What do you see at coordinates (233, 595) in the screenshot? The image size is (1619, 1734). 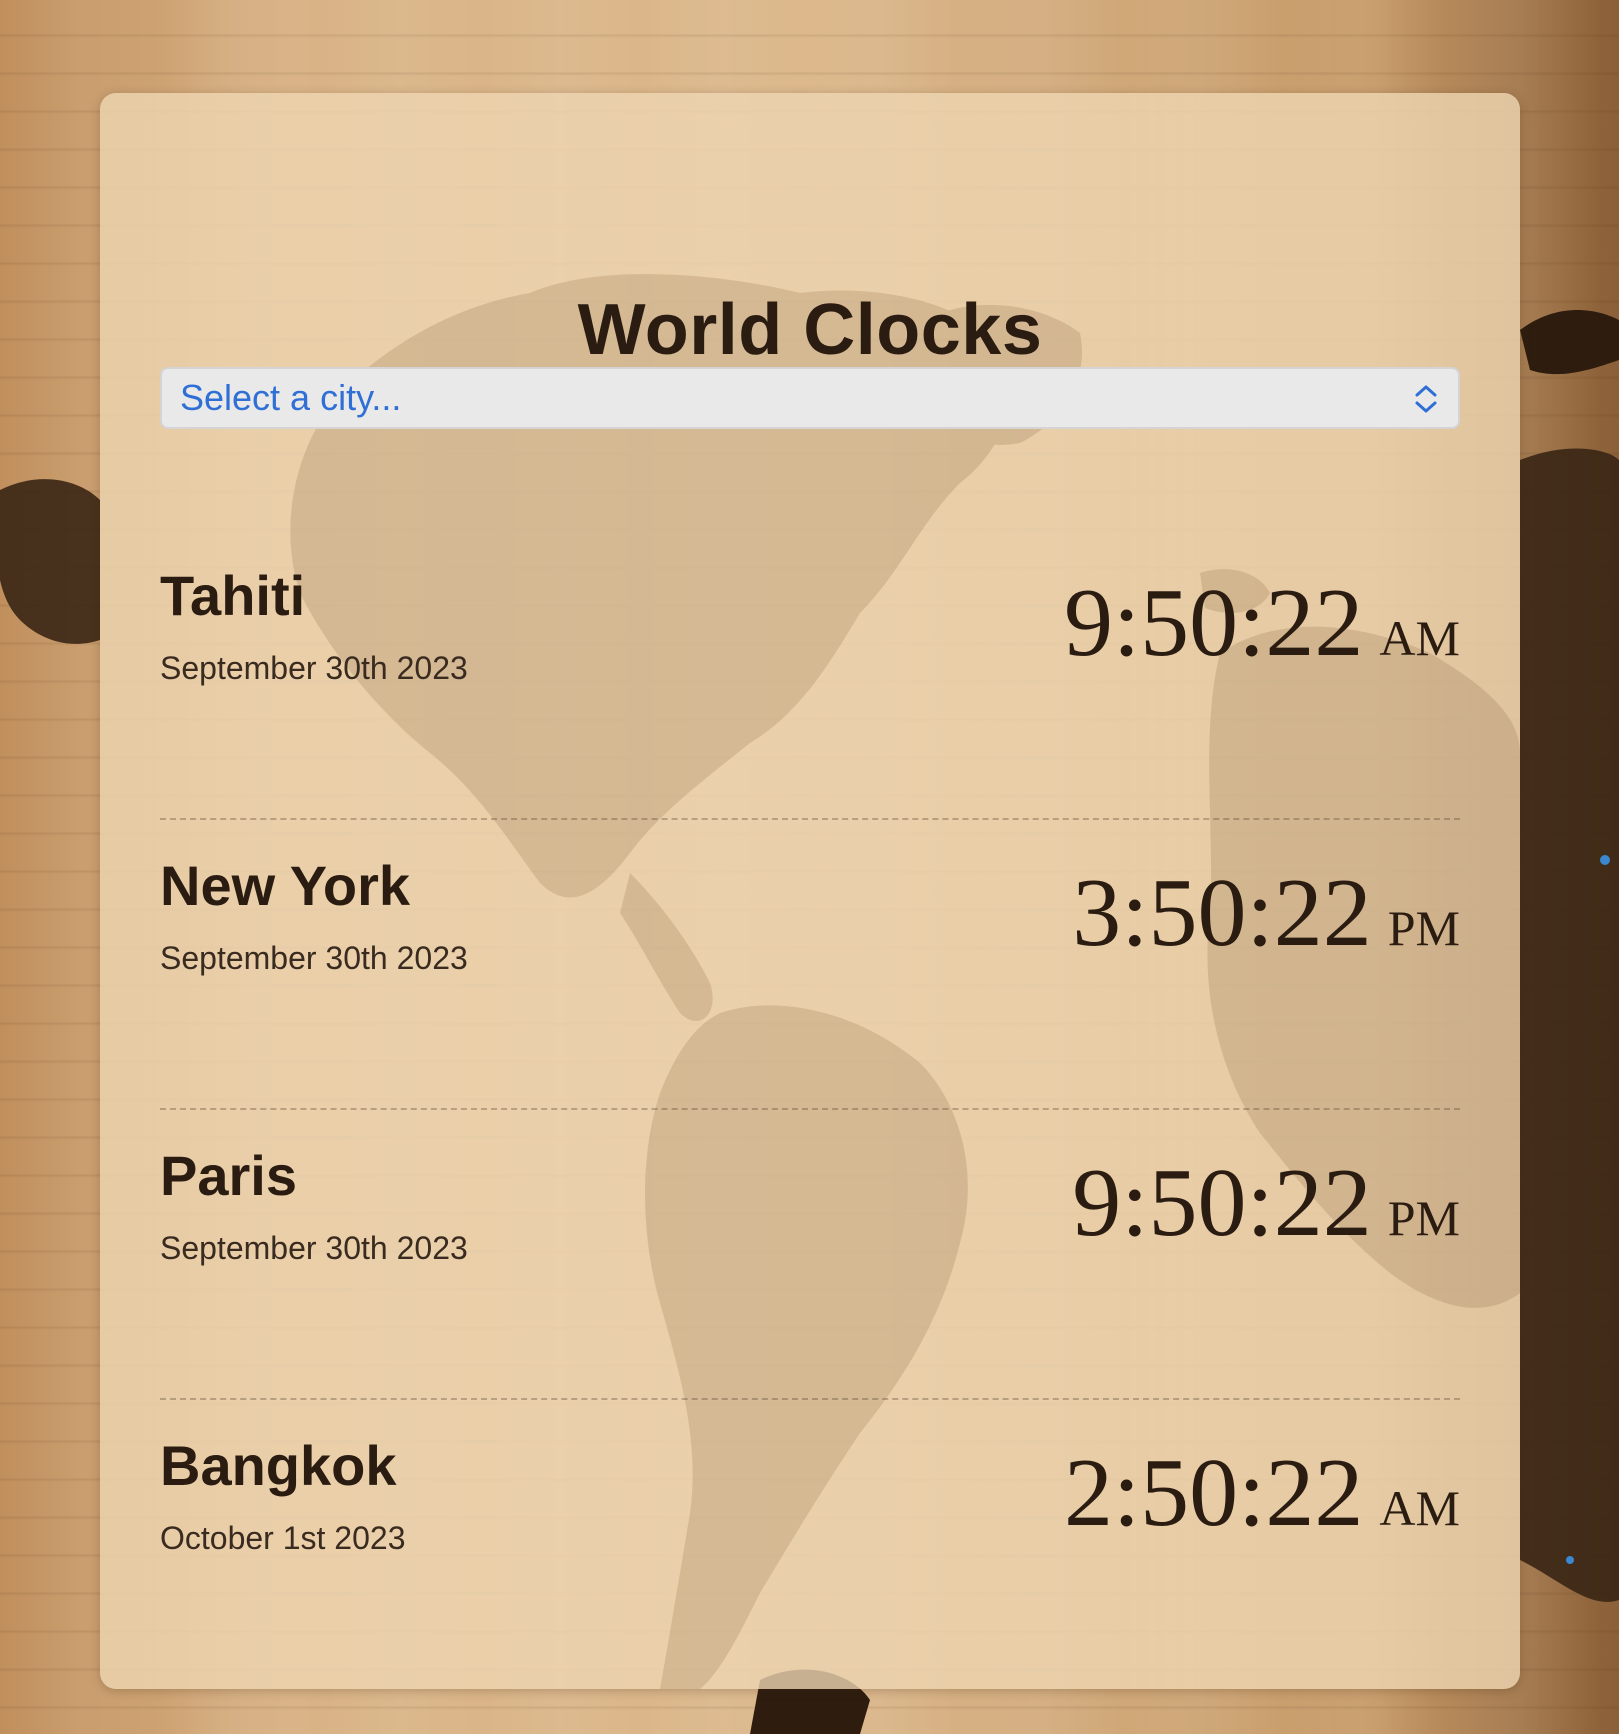 I see `city-name: Tahiti` at bounding box center [233, 595].